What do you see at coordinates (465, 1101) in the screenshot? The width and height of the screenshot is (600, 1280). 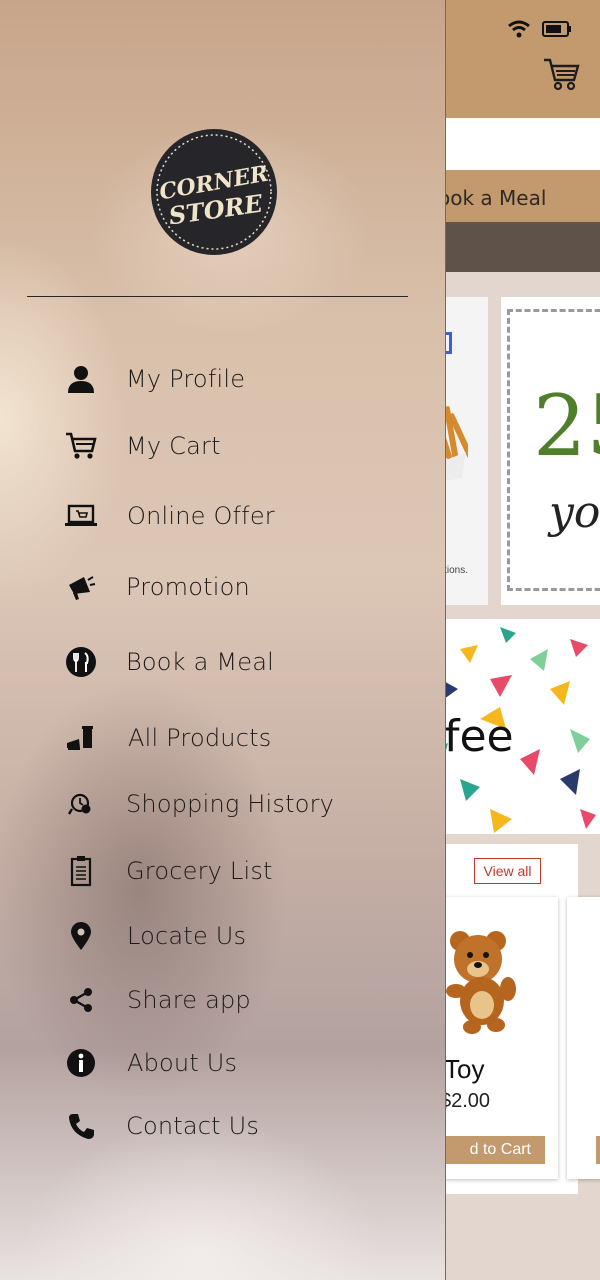 I see `product-price: $2.00` at bounding box center [465, 1101].